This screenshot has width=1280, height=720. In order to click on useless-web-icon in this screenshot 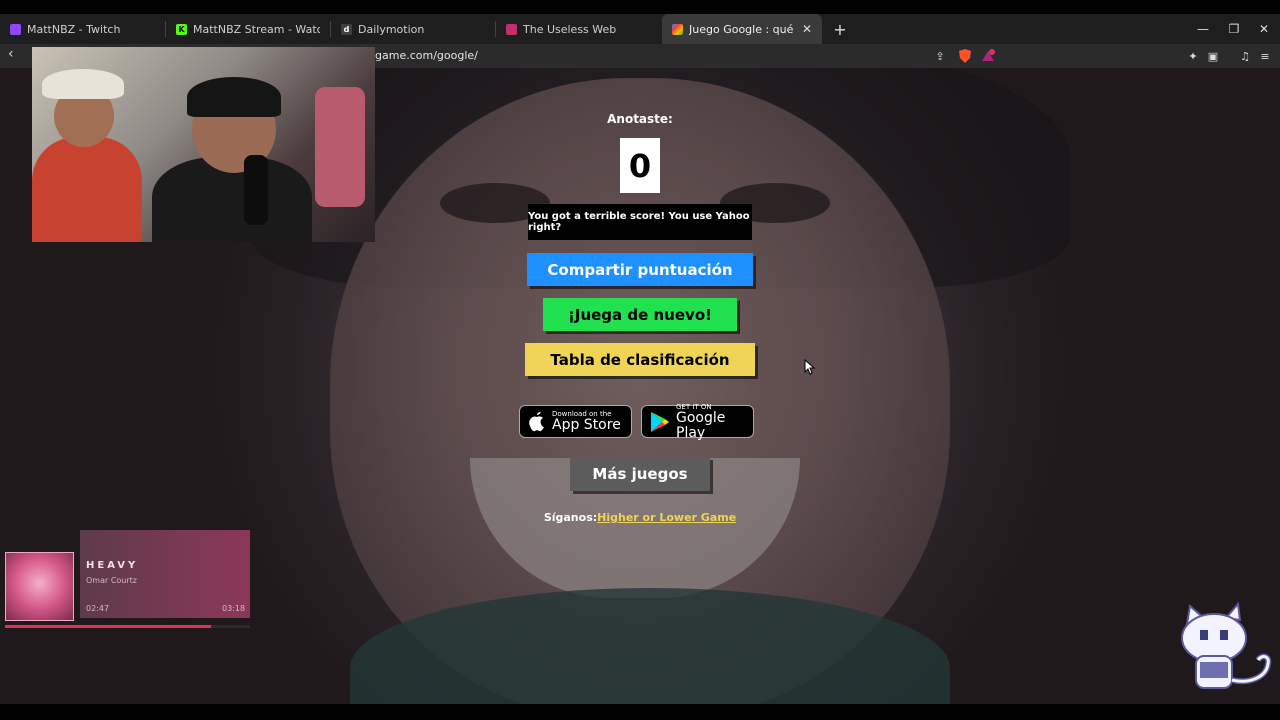, I will do `click(511, 29)`.